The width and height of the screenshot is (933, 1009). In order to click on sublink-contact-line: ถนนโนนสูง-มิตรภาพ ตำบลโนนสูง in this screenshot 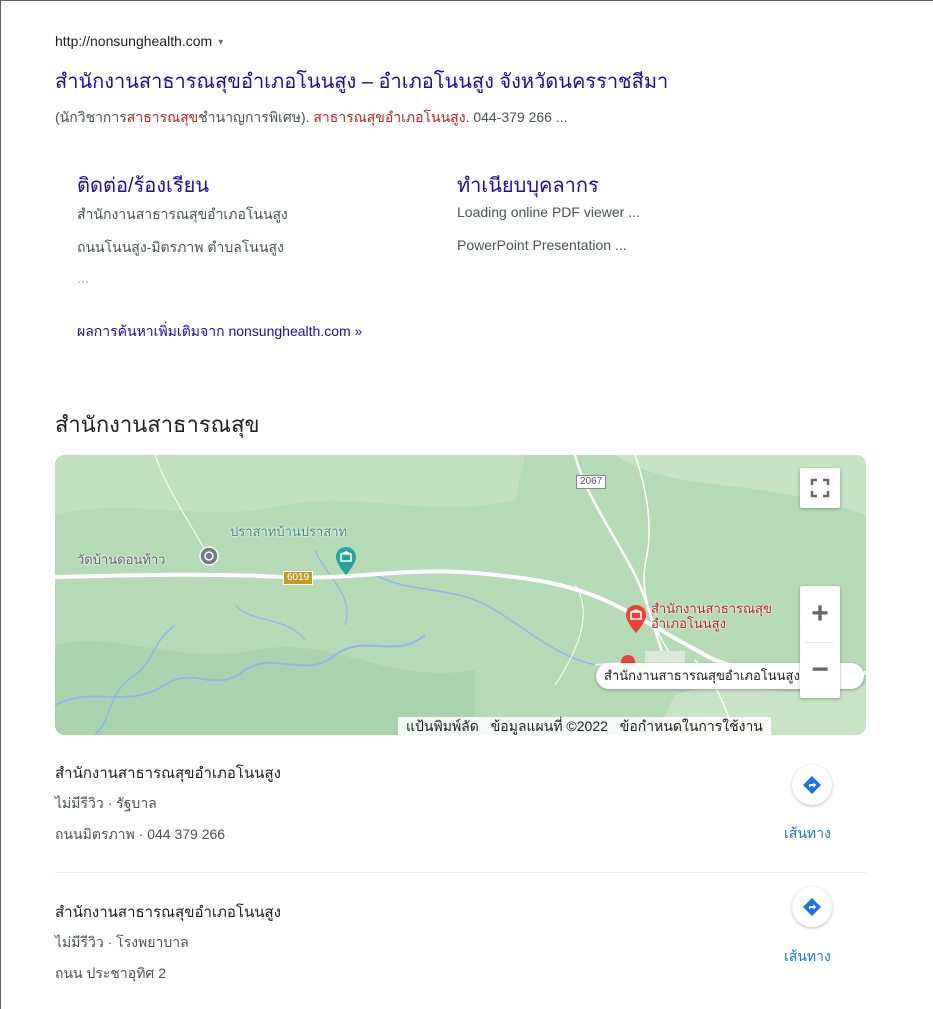, I will do `click(180, 247)`.